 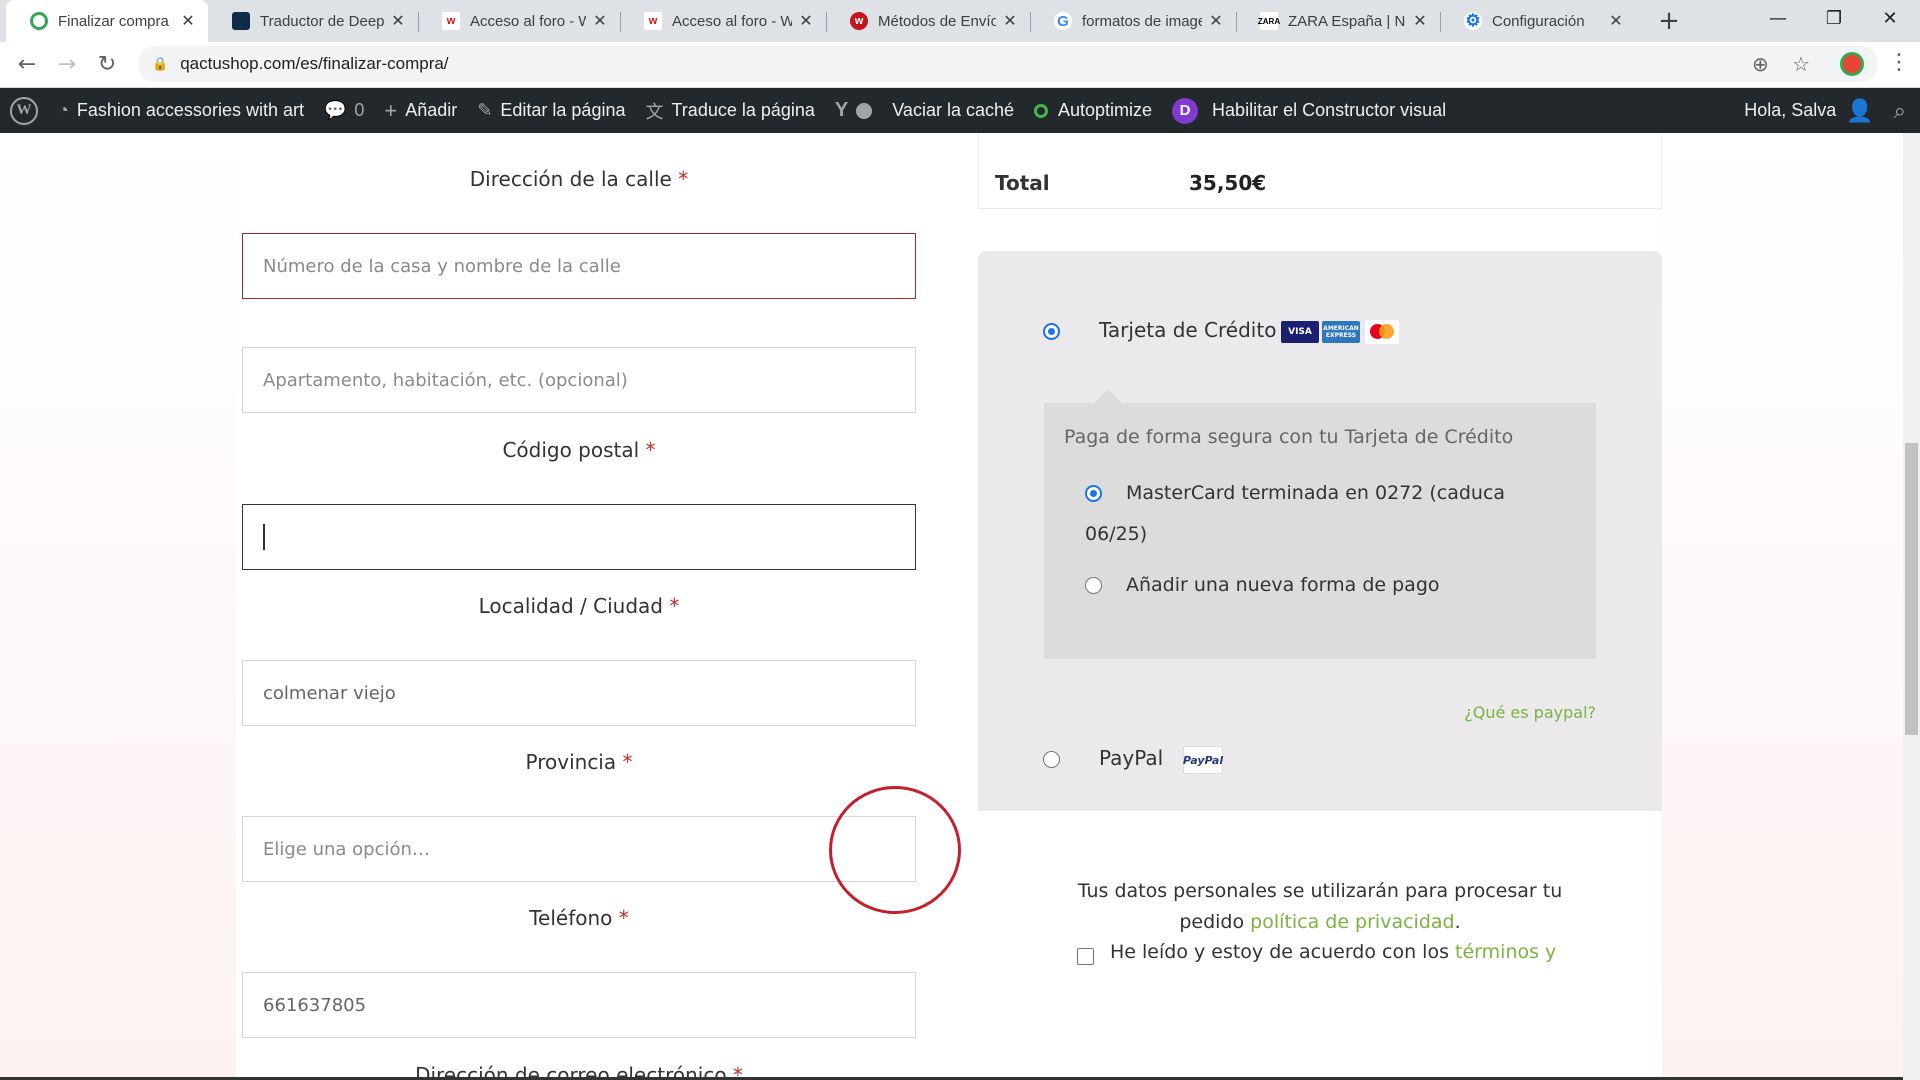 What do you see at coordinates (442, 266) in the screenshot?
I see `placeholder-text: Número de la casa y nombre de la calle` at bounding box center [442, 266].